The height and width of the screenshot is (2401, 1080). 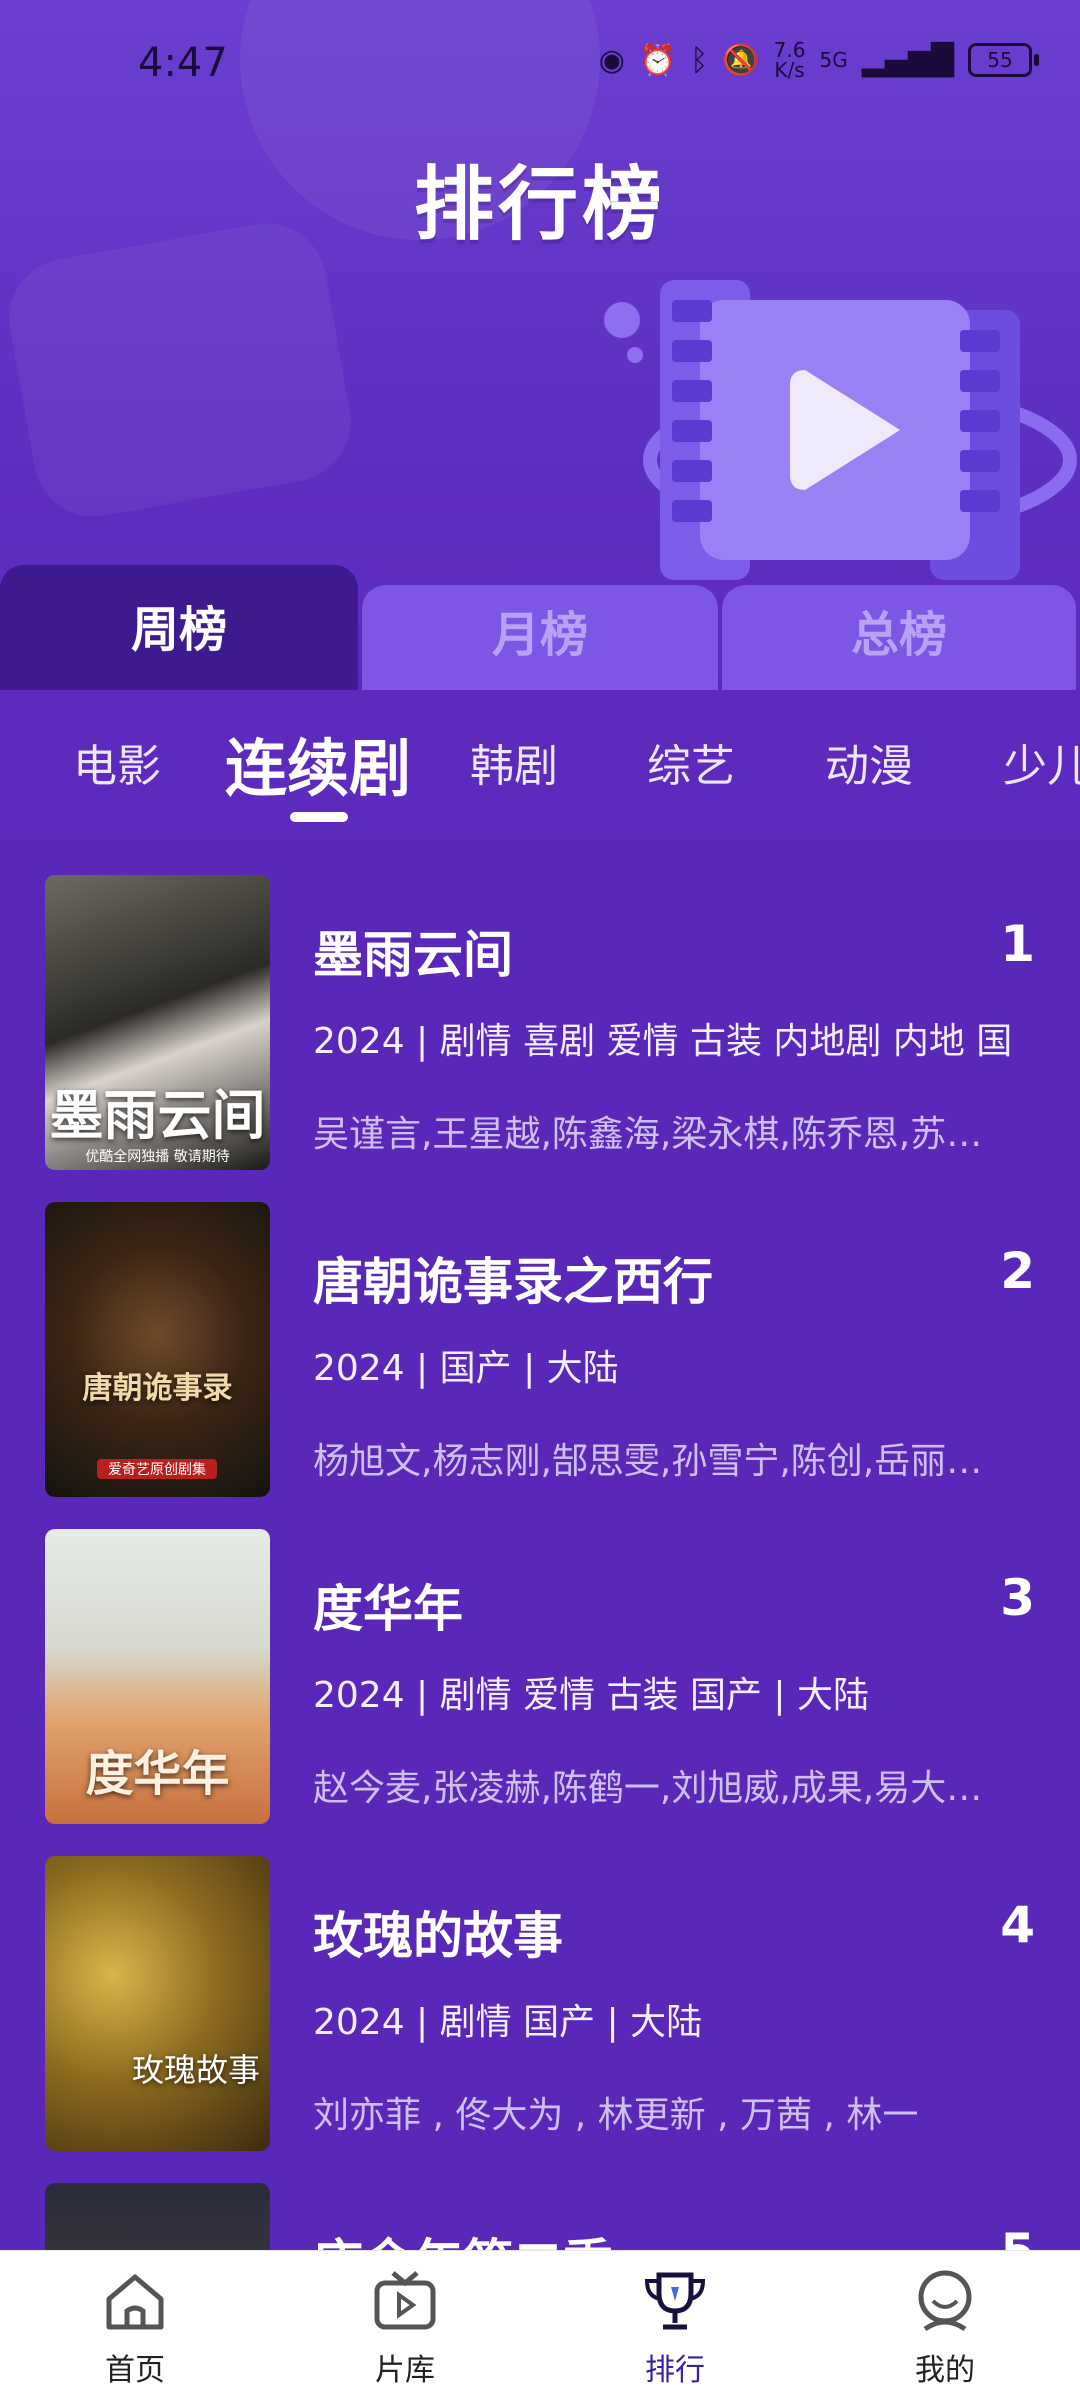 What do you see at coordinates (1017, 1271) in the screenshot?
I see `rank-number: 2` at bounding box center [1017, 1271].